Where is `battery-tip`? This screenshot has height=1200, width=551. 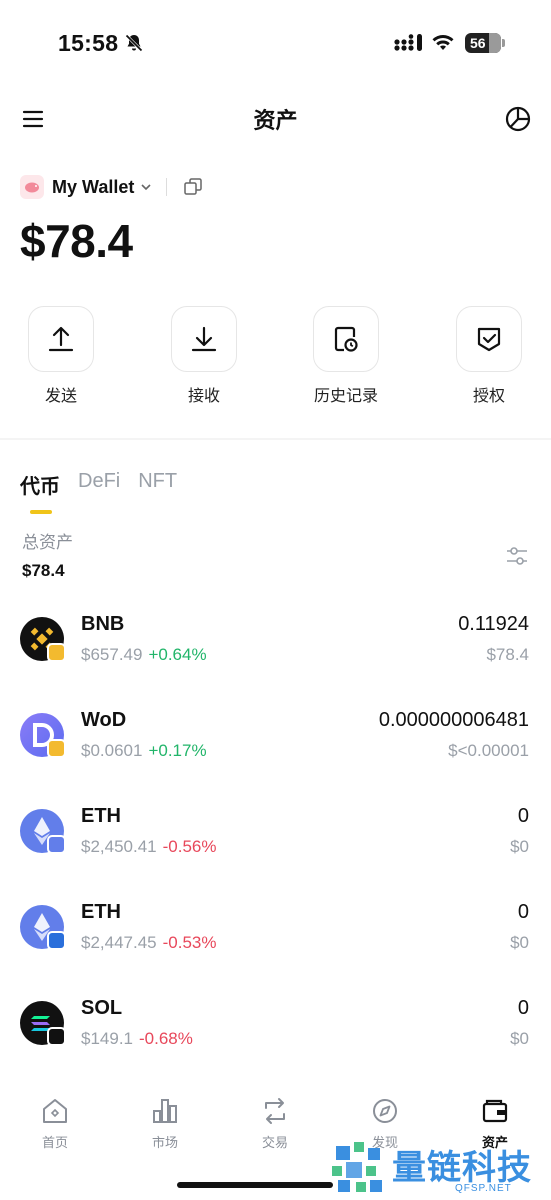
battery-tip is located at coordinates (503, 43).